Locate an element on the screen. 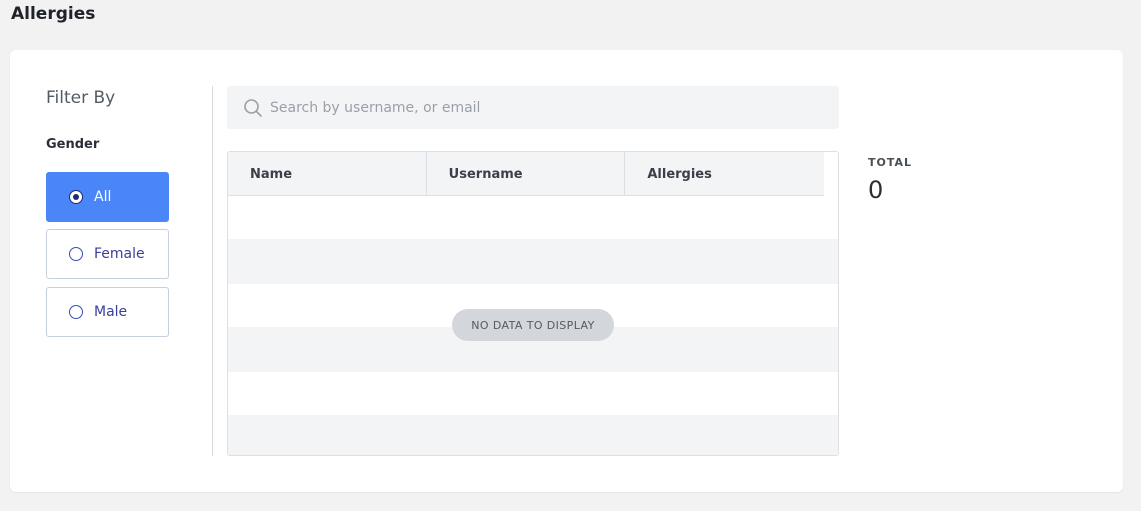 The image size is (1141, 511). search-icon is located at coordinates (253, 107).